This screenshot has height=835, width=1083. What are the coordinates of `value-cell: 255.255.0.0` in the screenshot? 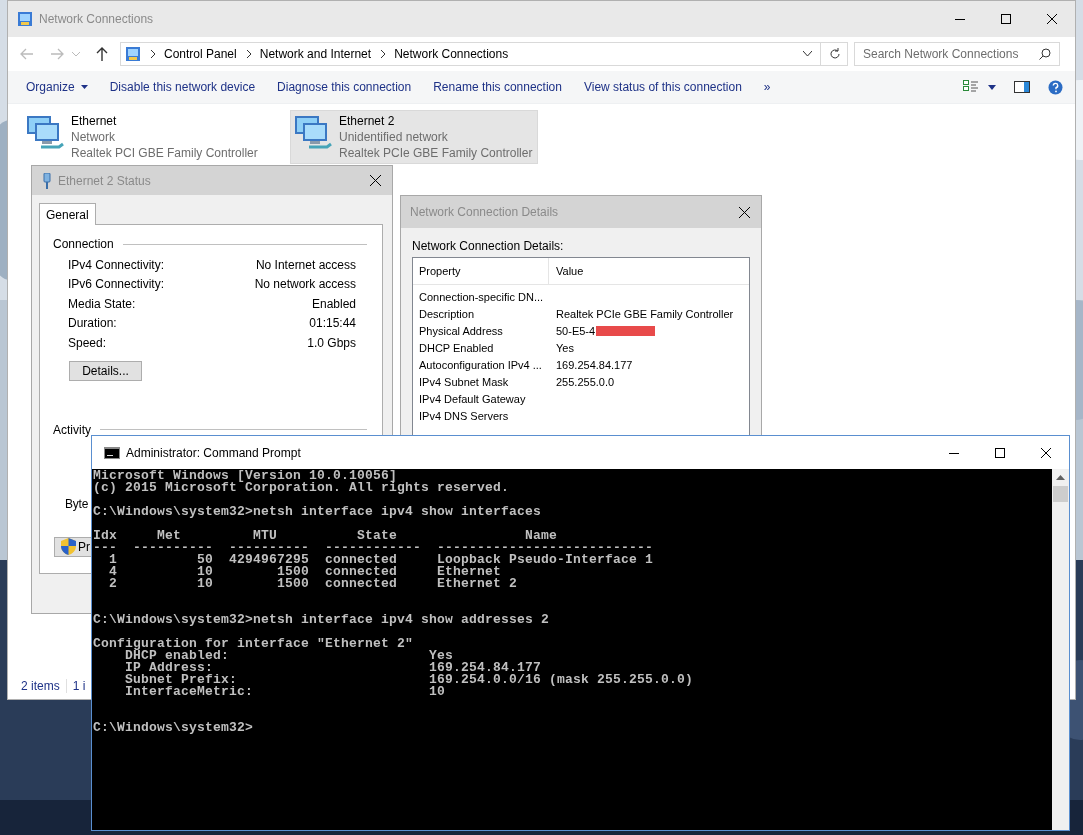 It's located at (585, 381).